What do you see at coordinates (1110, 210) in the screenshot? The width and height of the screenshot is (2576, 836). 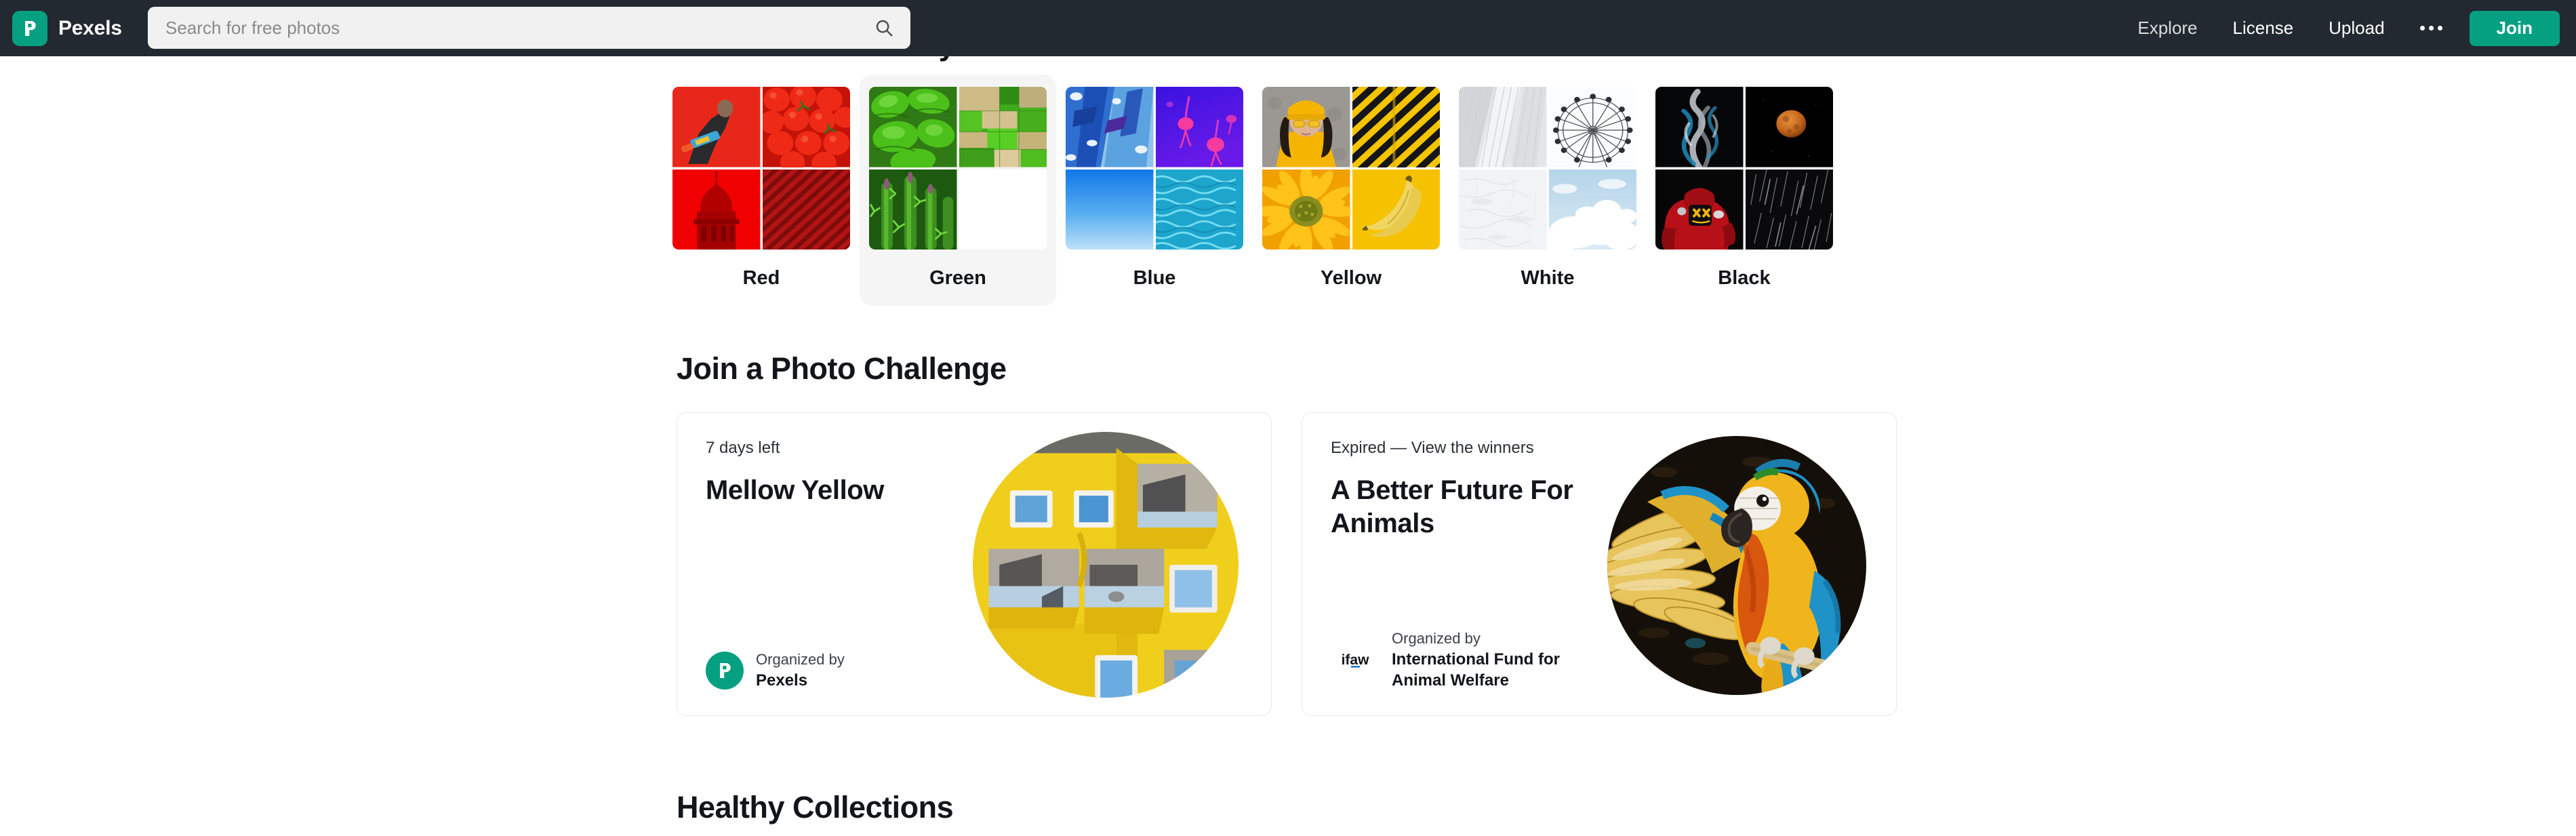 I see `color-tile-blue-sky-gradient` at bounding box center [1110, 210].